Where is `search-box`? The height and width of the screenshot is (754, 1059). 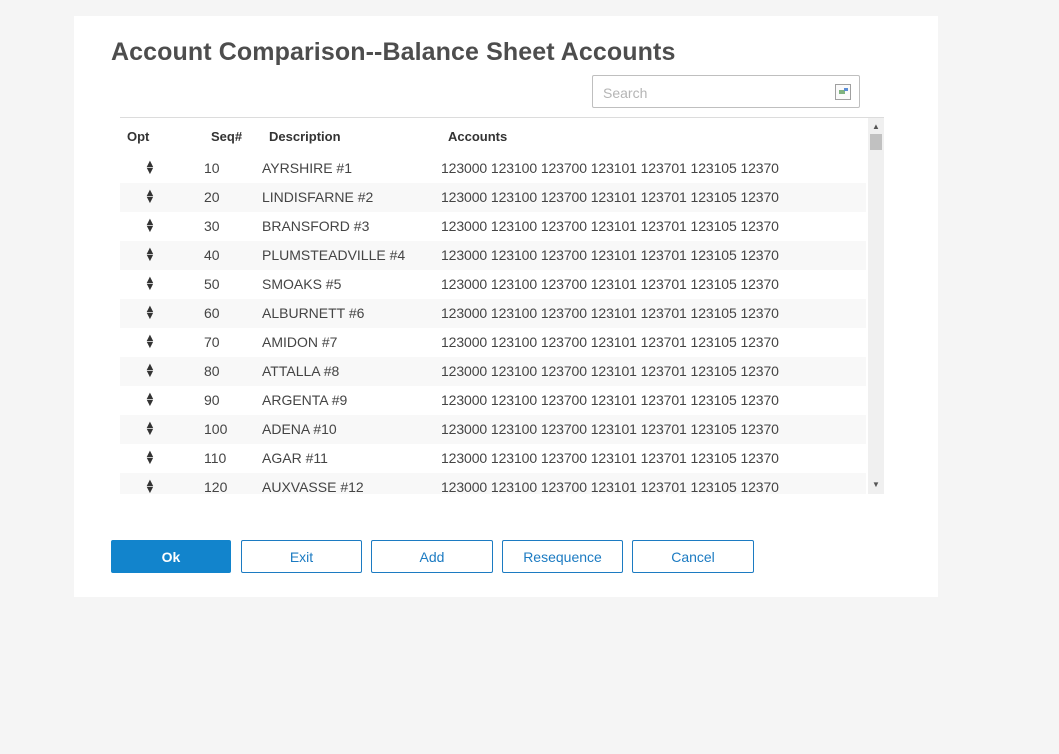 search-box is located at coordinates (726, 91).